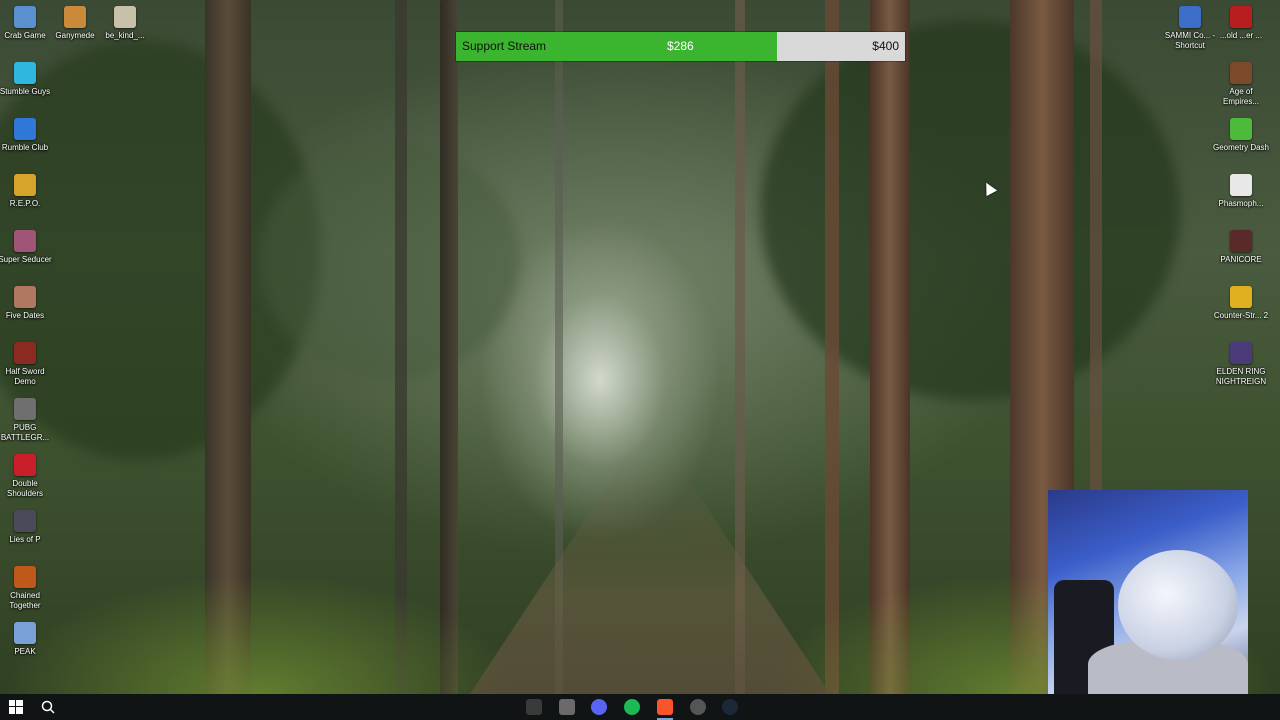  I want to click on double-shoulders-icon, so click(25, 465).